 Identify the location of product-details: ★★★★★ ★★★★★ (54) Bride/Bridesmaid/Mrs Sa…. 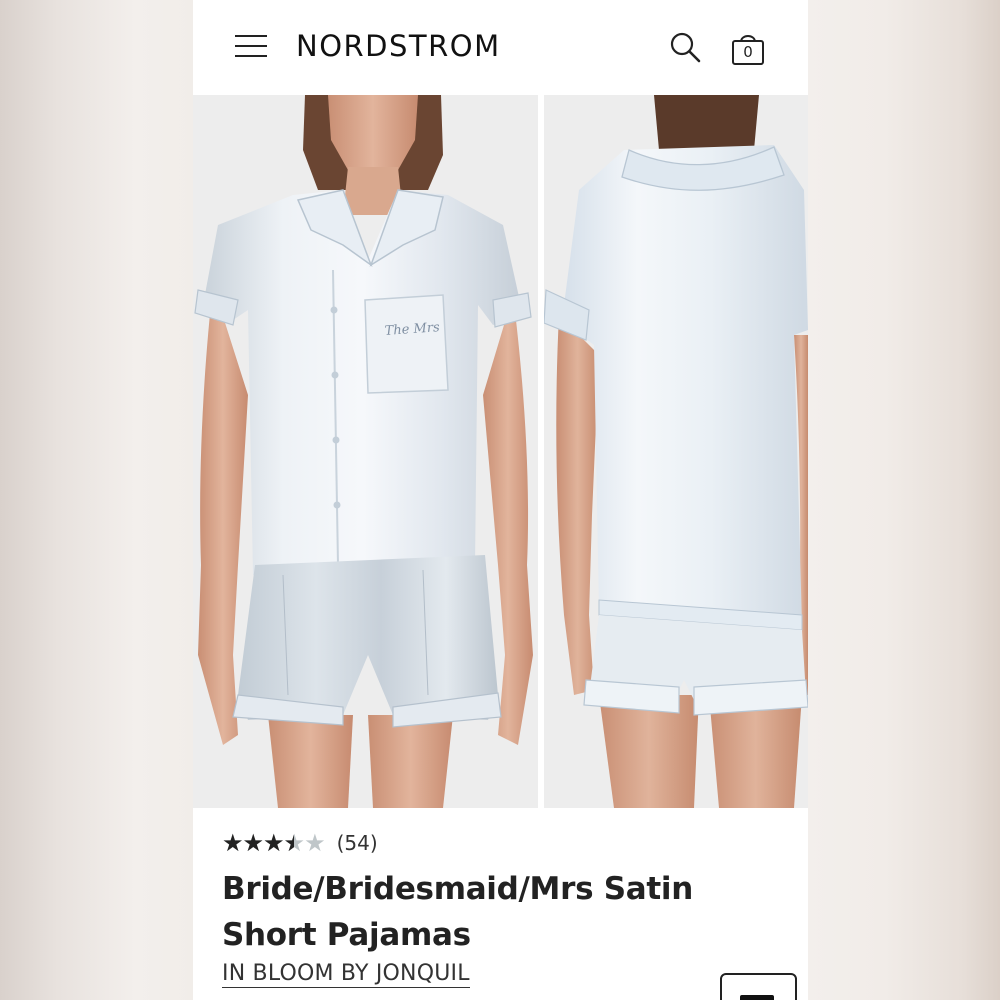
(500, 904).